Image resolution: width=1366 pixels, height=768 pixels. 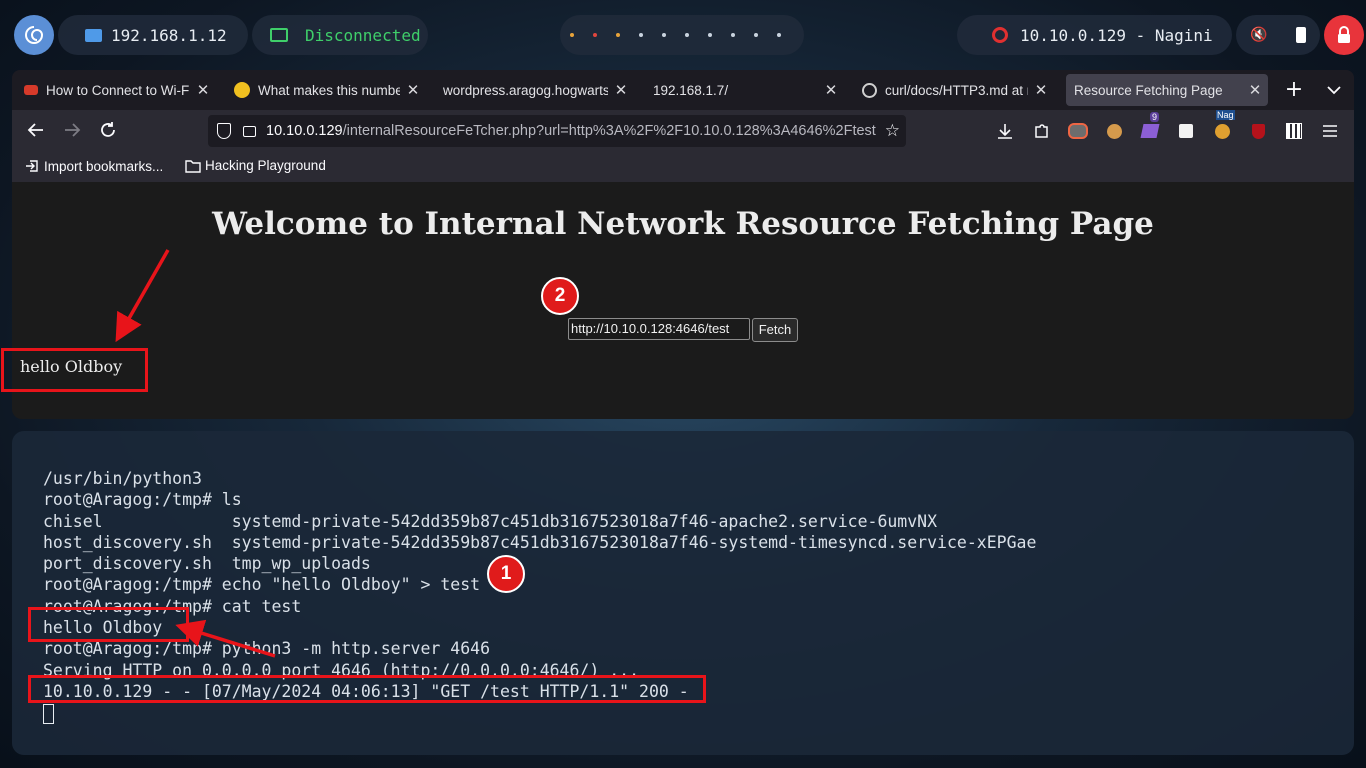 I want to click on target-crosshair-icon, so click(x=1000, y=35).